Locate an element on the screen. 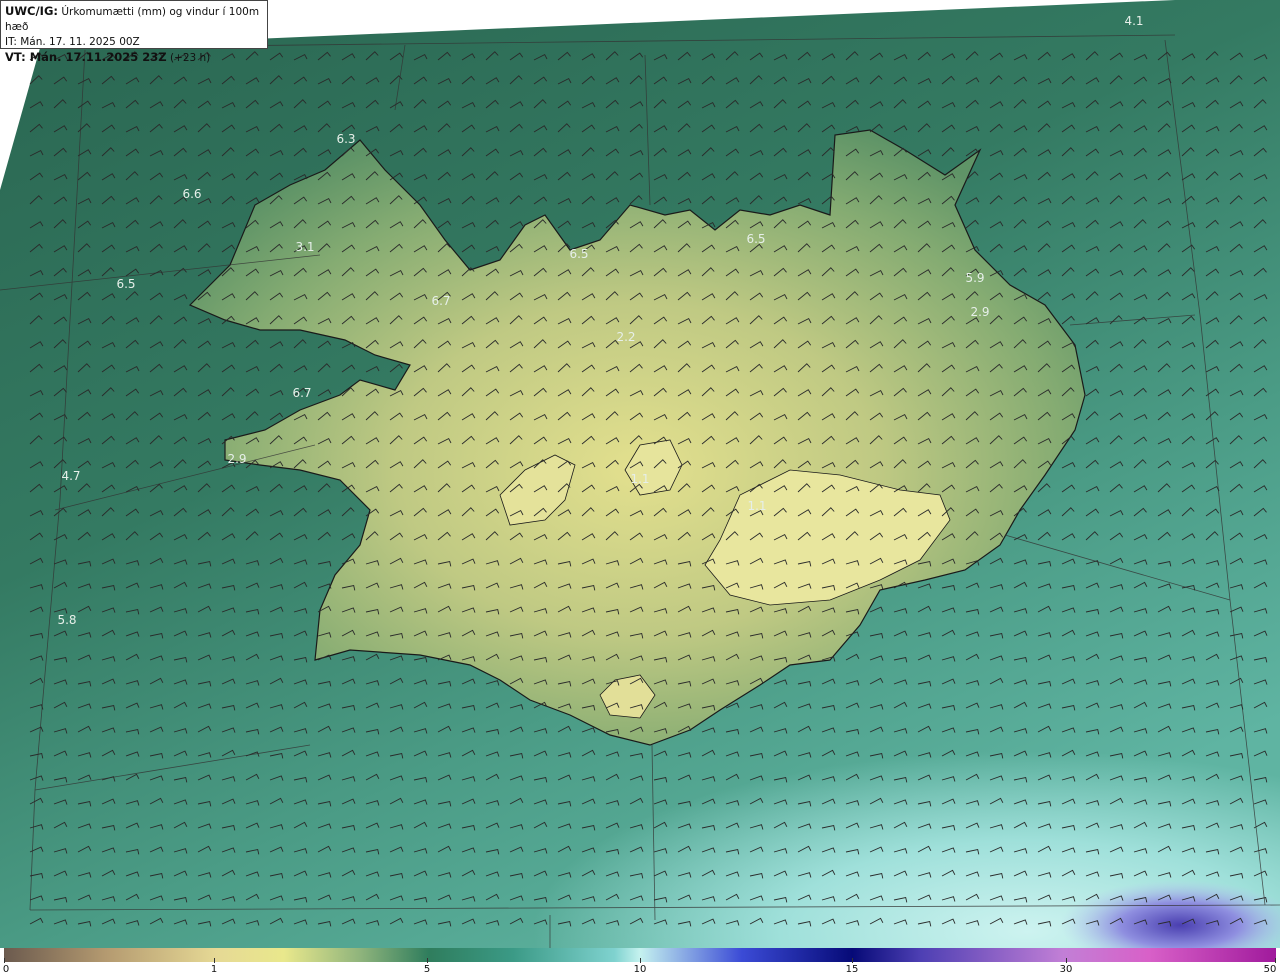 Image resolution: width=1280 pixels, height=978 pixels. lead-time: (+23 h) is located at coordinates (190, 58).